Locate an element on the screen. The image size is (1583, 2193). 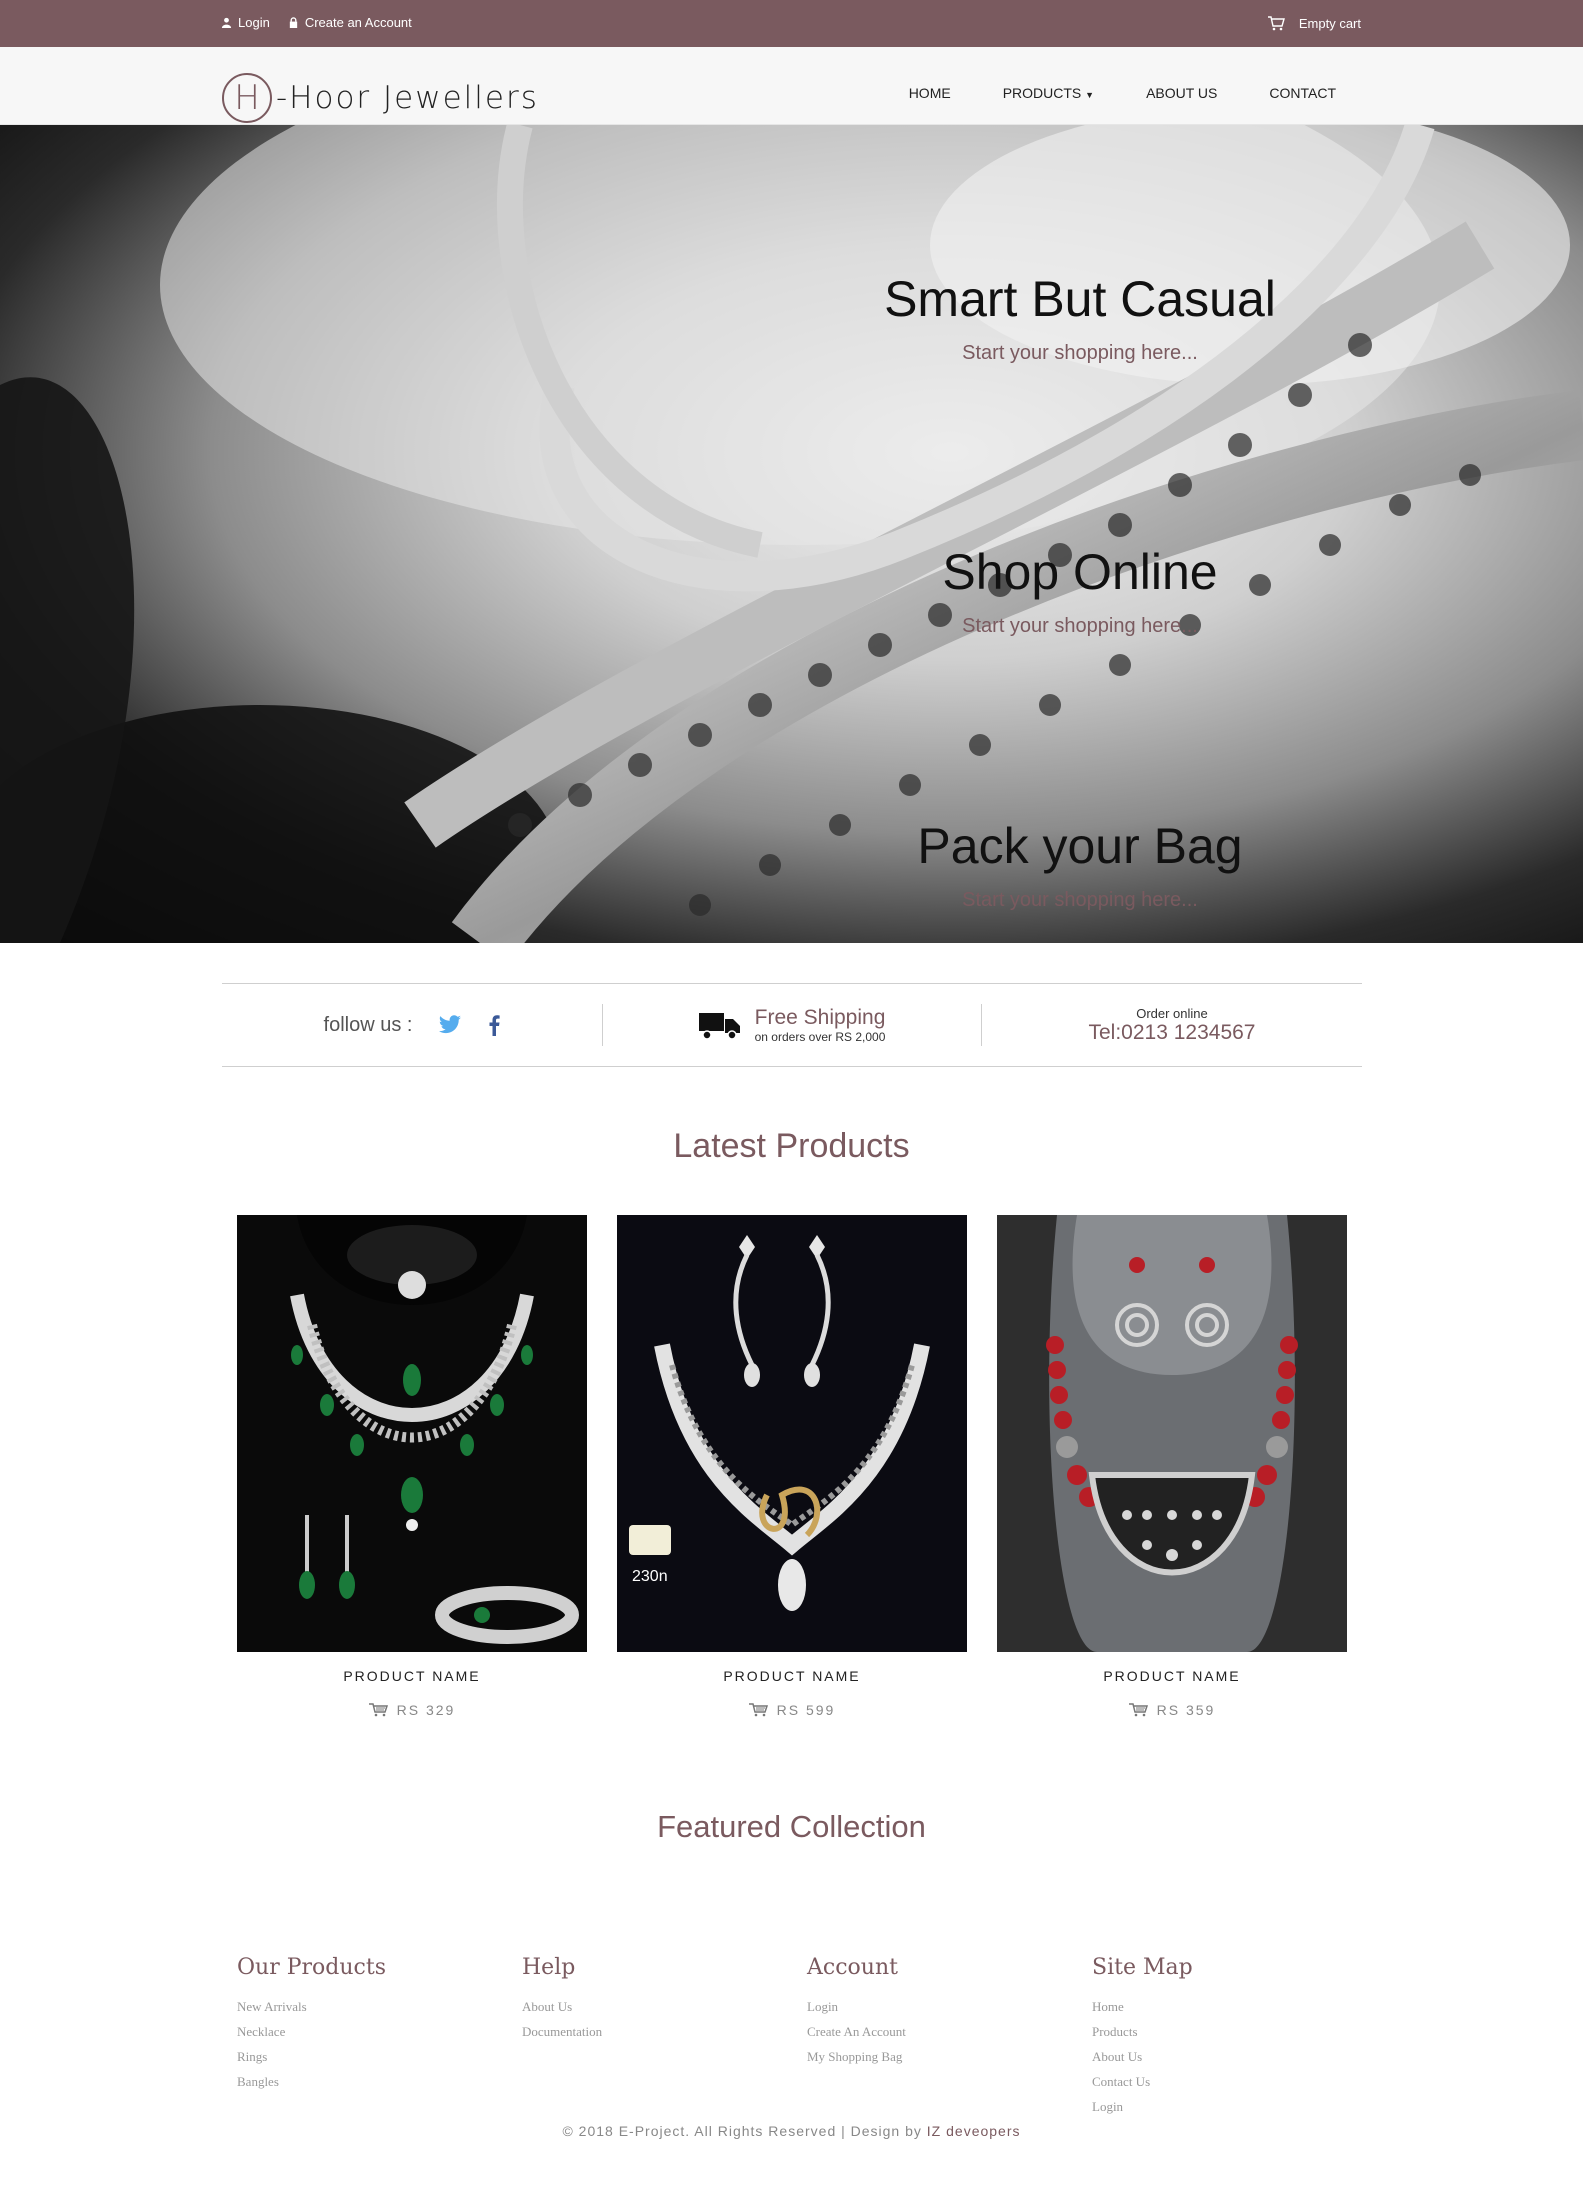
logo: H -Hoor Jewellers is located at coordinates (380, 98).